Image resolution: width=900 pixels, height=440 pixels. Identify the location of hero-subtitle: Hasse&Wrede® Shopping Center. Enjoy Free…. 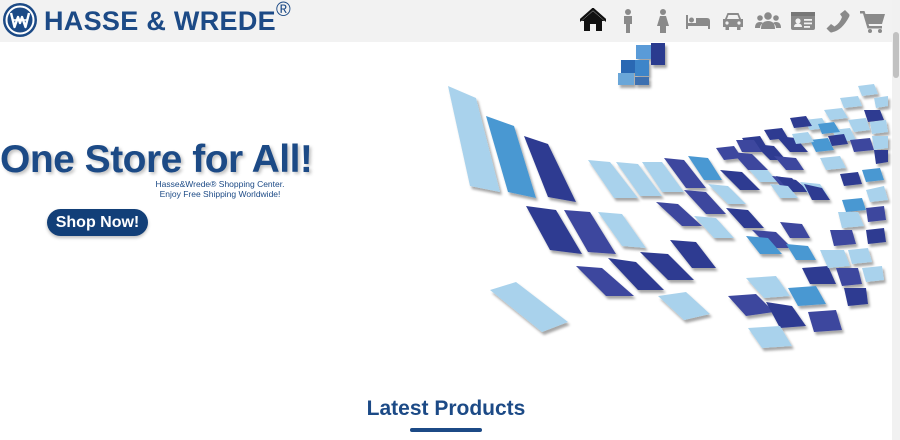
(220, 189).